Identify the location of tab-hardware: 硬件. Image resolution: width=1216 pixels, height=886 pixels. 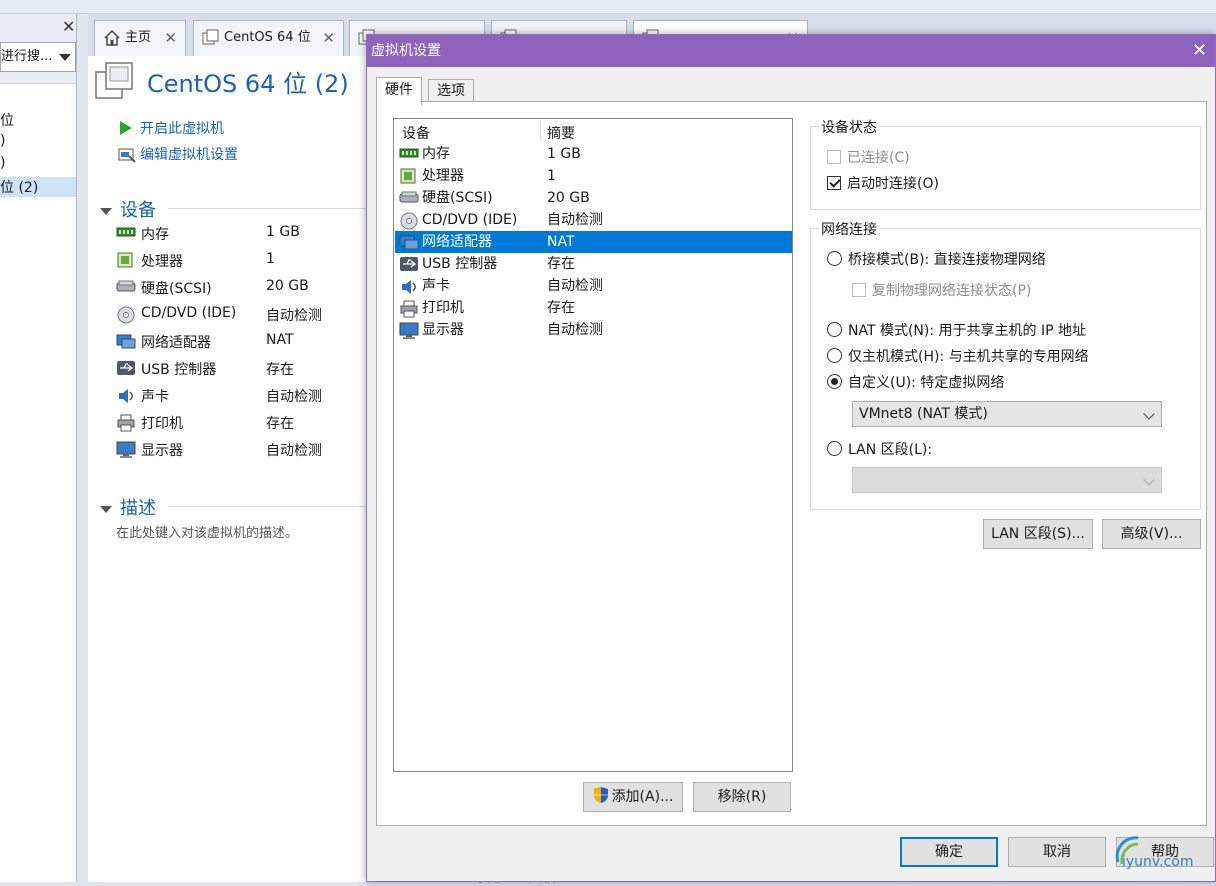
(399, 91).